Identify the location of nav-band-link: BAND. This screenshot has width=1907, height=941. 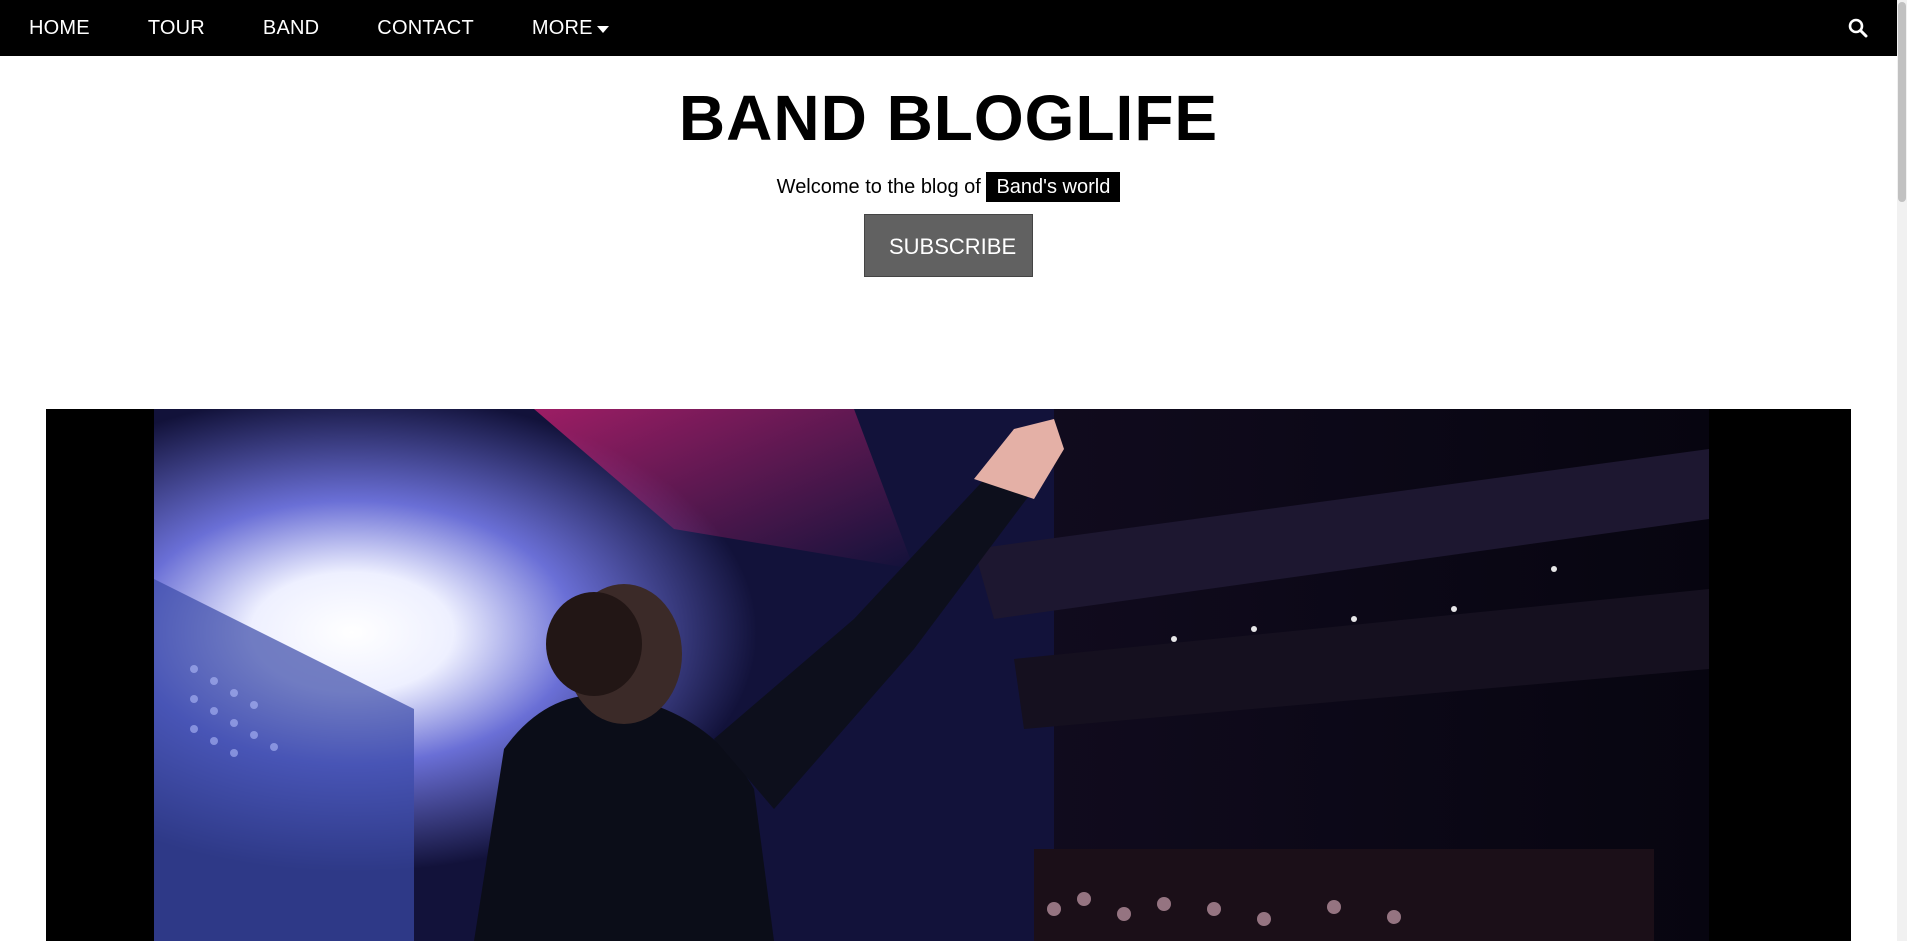
(291, 28).